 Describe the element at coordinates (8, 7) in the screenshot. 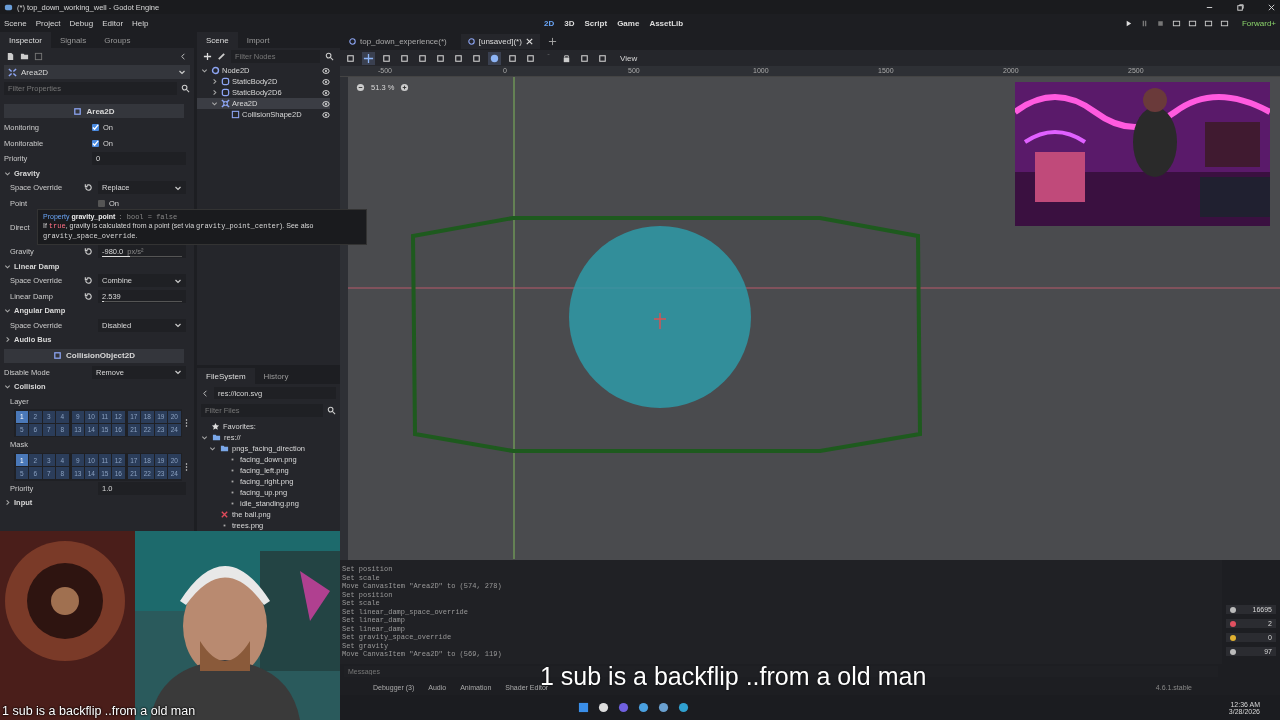

I see `app-icon` at that location.